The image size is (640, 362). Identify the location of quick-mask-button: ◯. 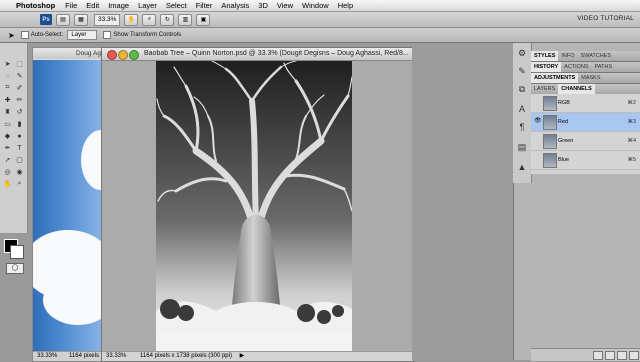
(15, 268).